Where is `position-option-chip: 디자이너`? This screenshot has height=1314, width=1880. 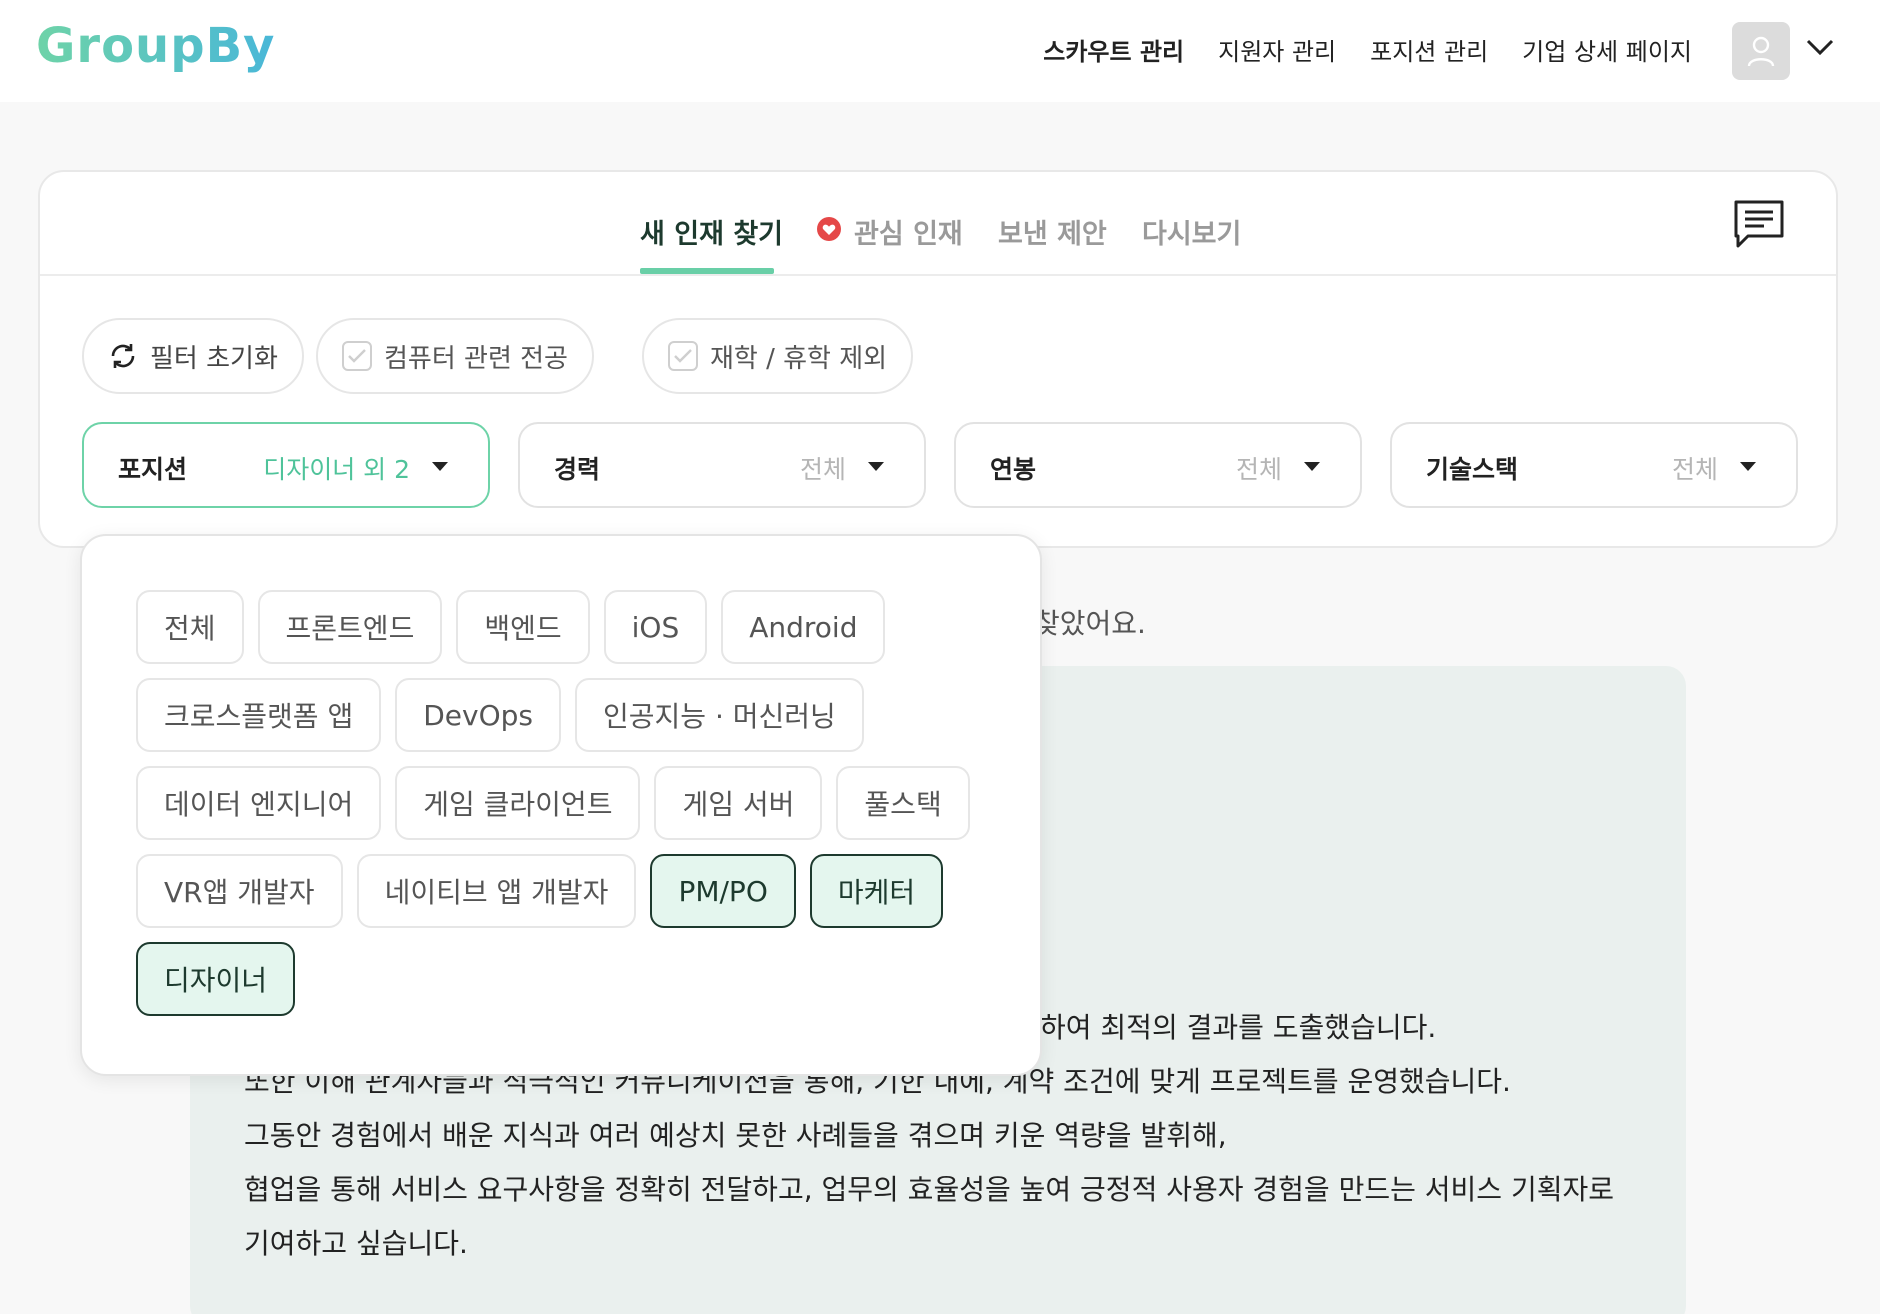 position-option-chip: 디자이너 is located at coordinates (216, 979).